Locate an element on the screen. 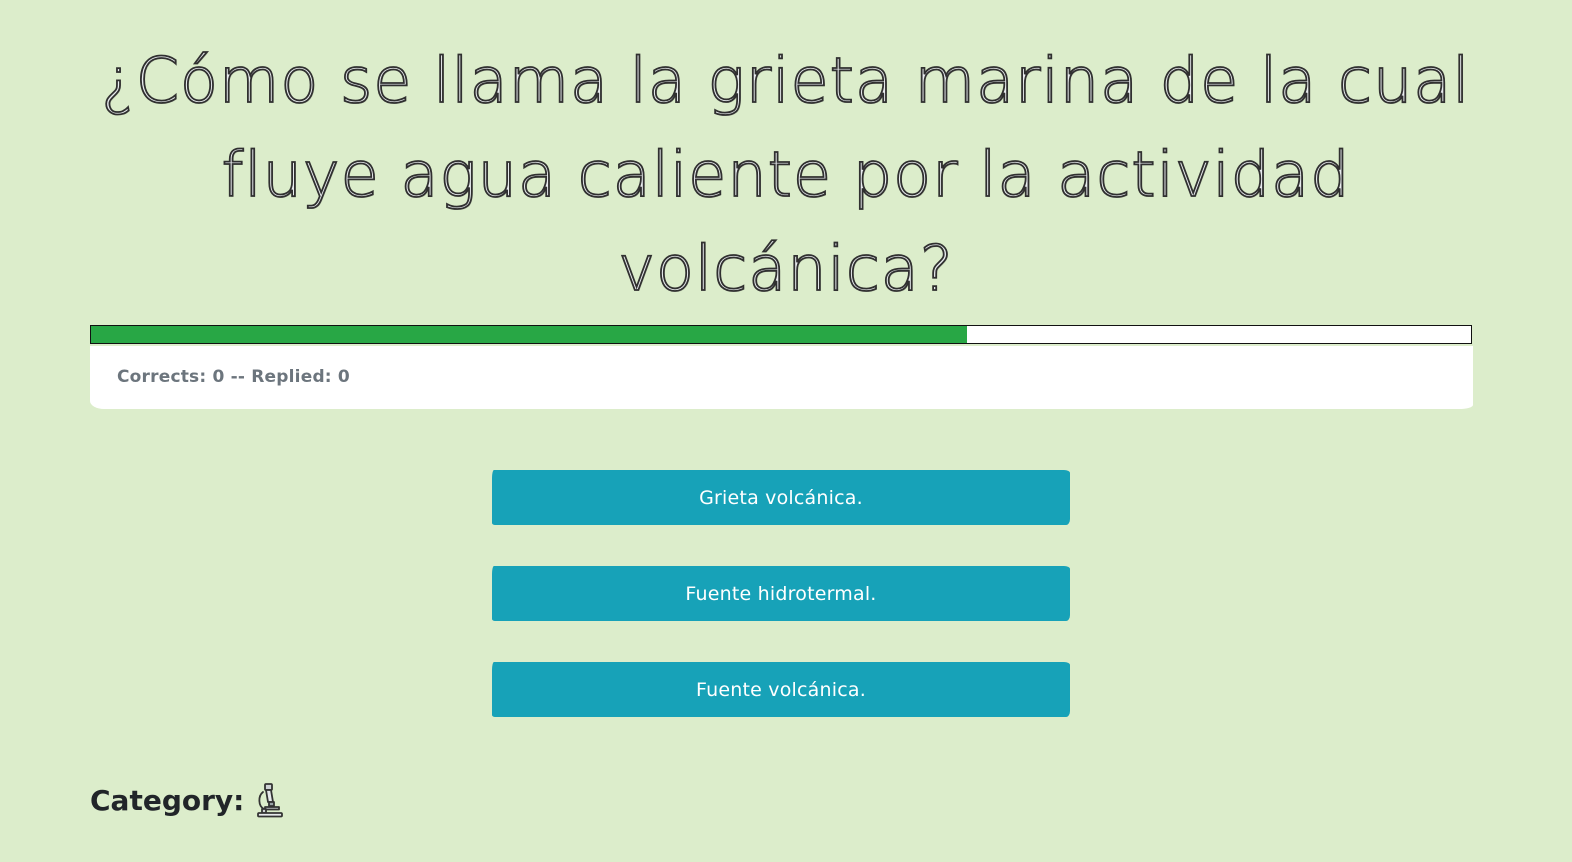 Image resolution: width=1572 pixels, height=862 pixels. microscope-icon is located at coordinates (270, 800).